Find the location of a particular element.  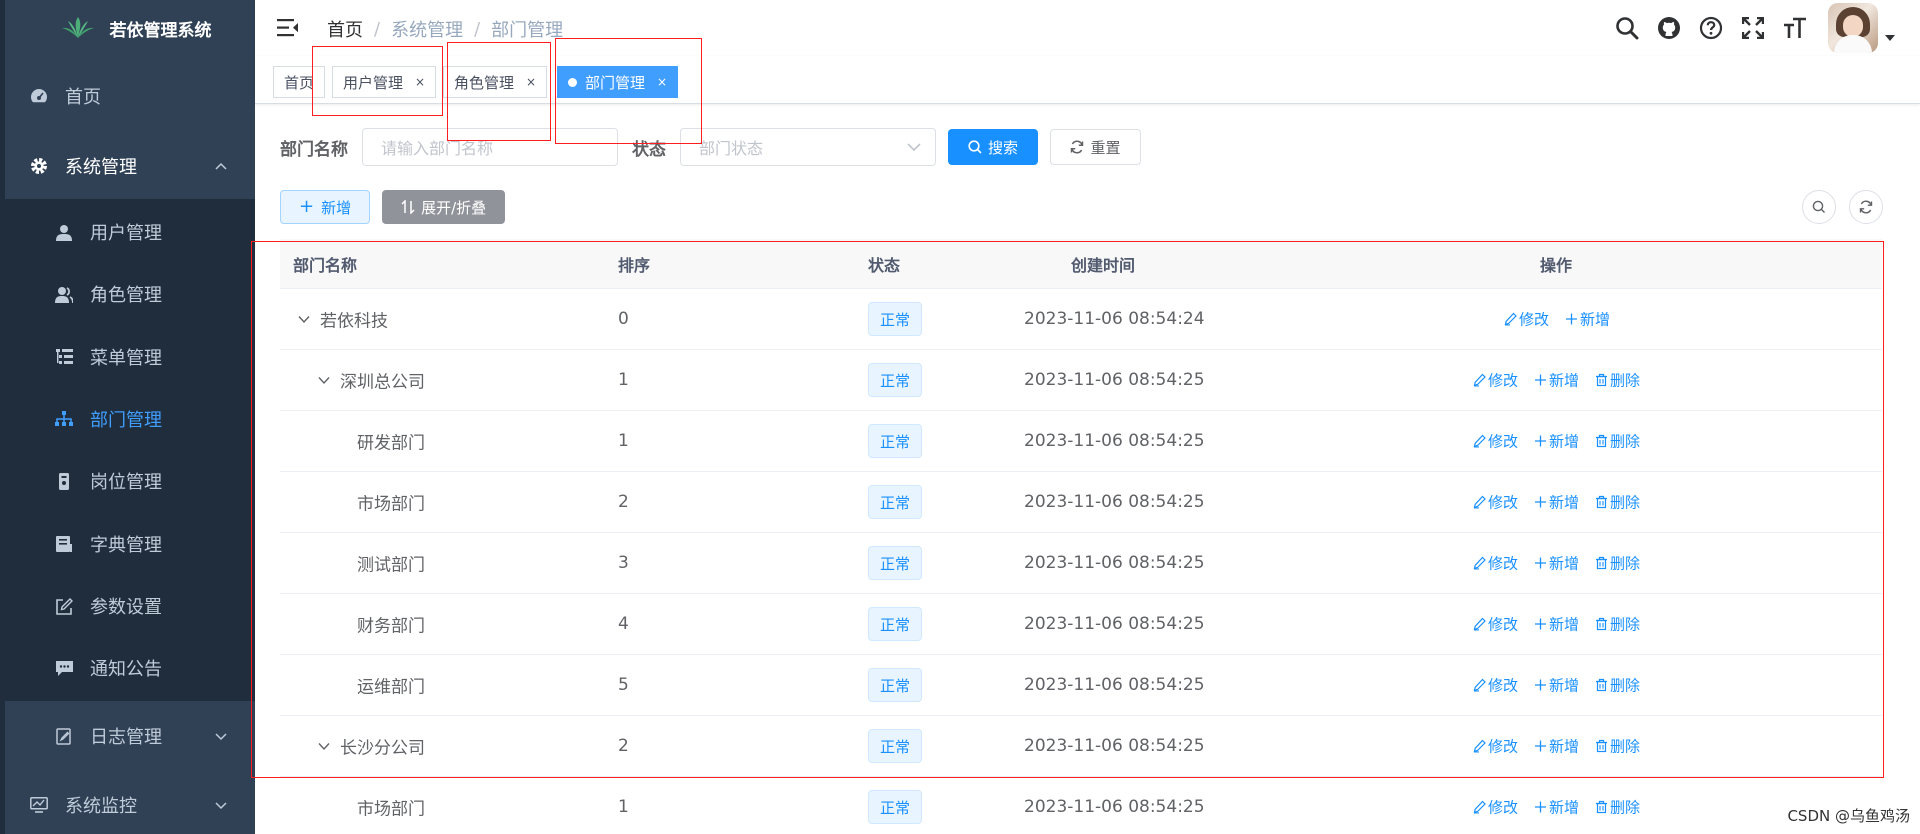

sidebar-item-dicts: 字典管理 is located at coordinates (130, 544).